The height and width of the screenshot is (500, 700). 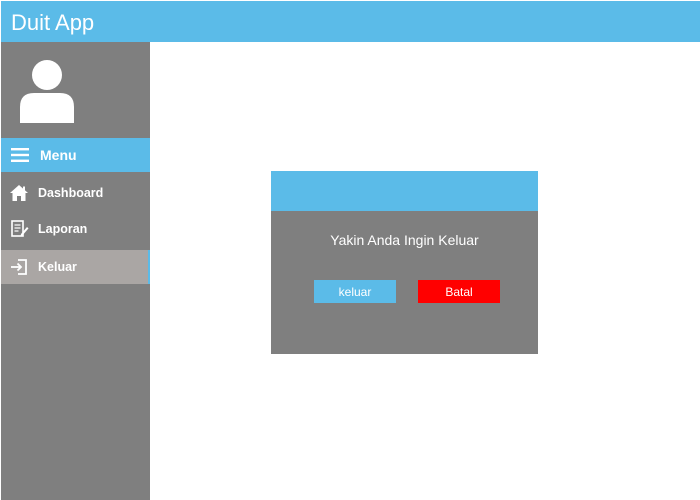 I want to click on batal-button: Batal, so click(x=459, y=291).